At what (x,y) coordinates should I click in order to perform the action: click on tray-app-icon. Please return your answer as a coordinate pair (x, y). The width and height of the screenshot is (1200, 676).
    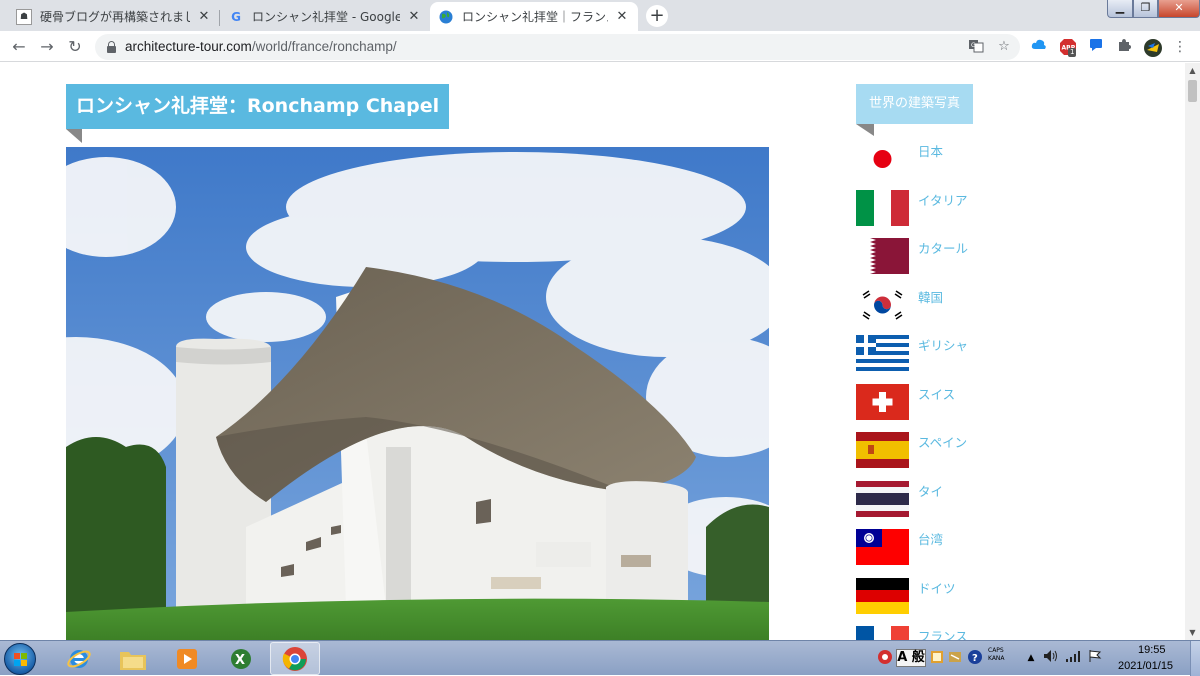
    Looking at the image, I should click on (885, 658).